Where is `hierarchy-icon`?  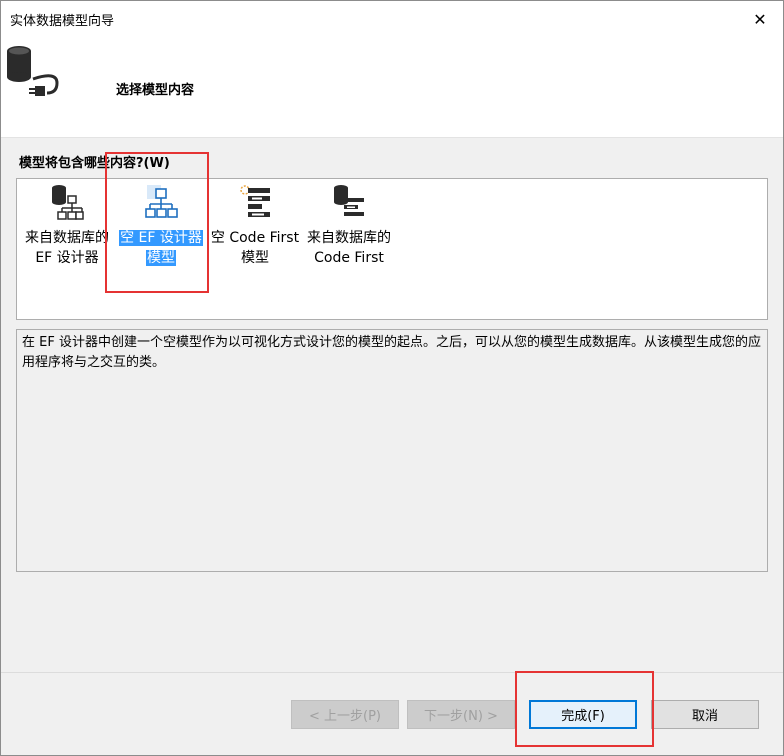
hierarchy-icon is located at coordinates (161, 201).